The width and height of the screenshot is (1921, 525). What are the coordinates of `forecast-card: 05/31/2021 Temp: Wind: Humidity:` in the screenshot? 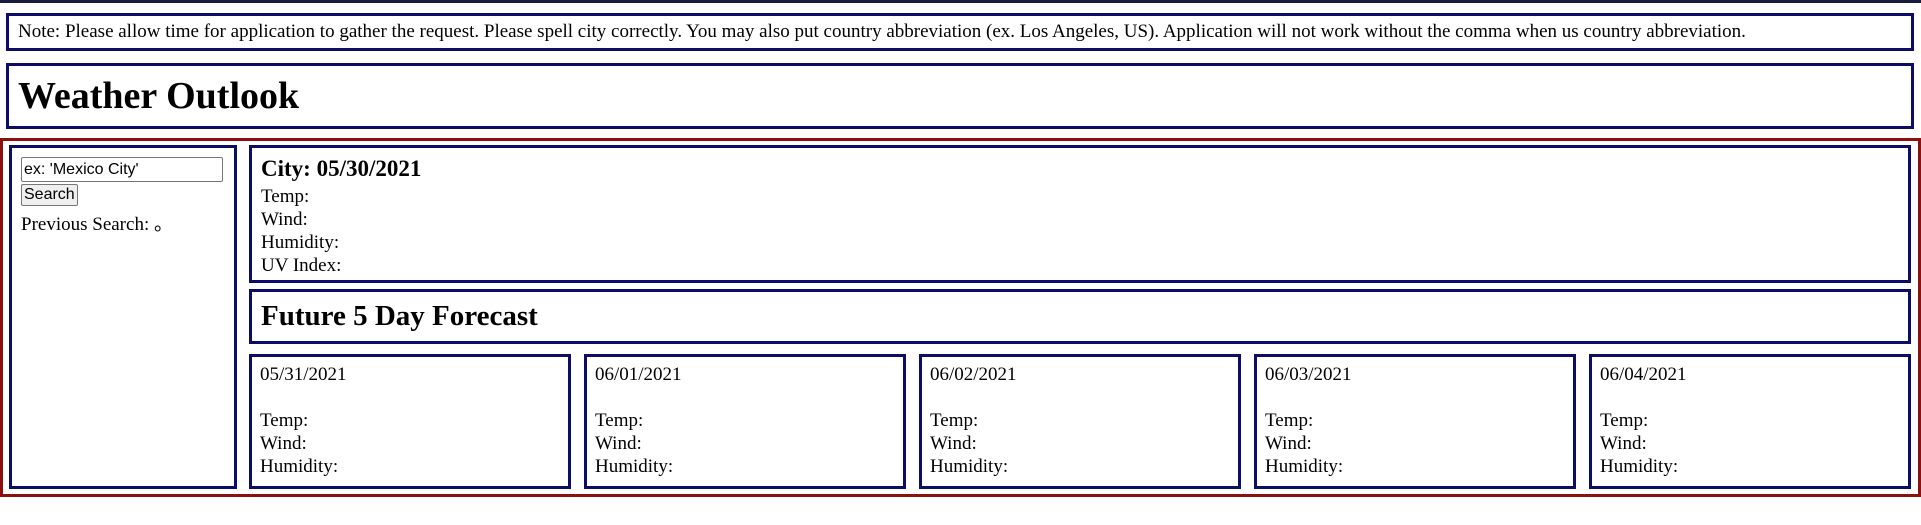 It's located at (410, 421).